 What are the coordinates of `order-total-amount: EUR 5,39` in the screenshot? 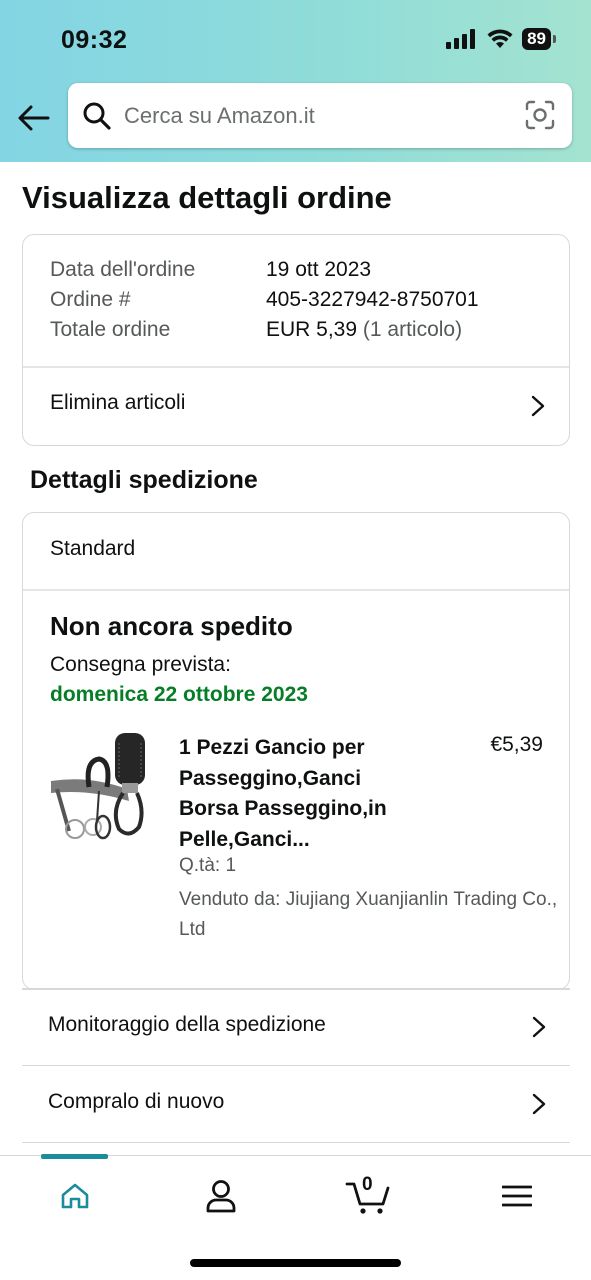 It's located at (312, 329).